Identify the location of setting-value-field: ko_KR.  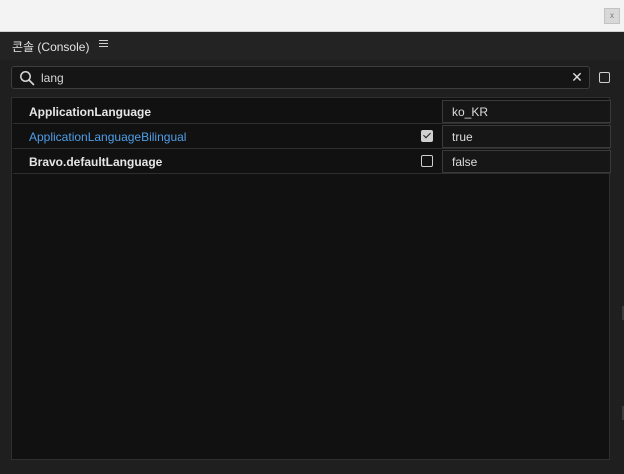
(526, 111).